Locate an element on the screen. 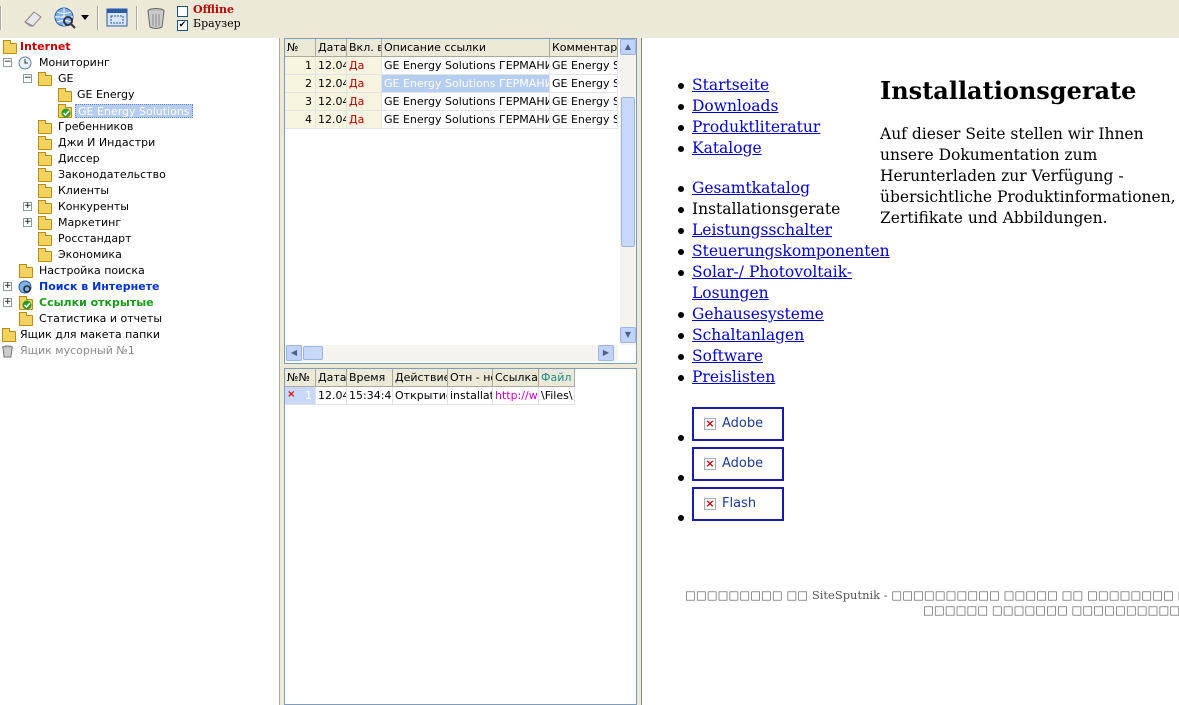 This screenshot has height=705, width=1179. list-item: Preislisten is located at coordinates (784, 377).